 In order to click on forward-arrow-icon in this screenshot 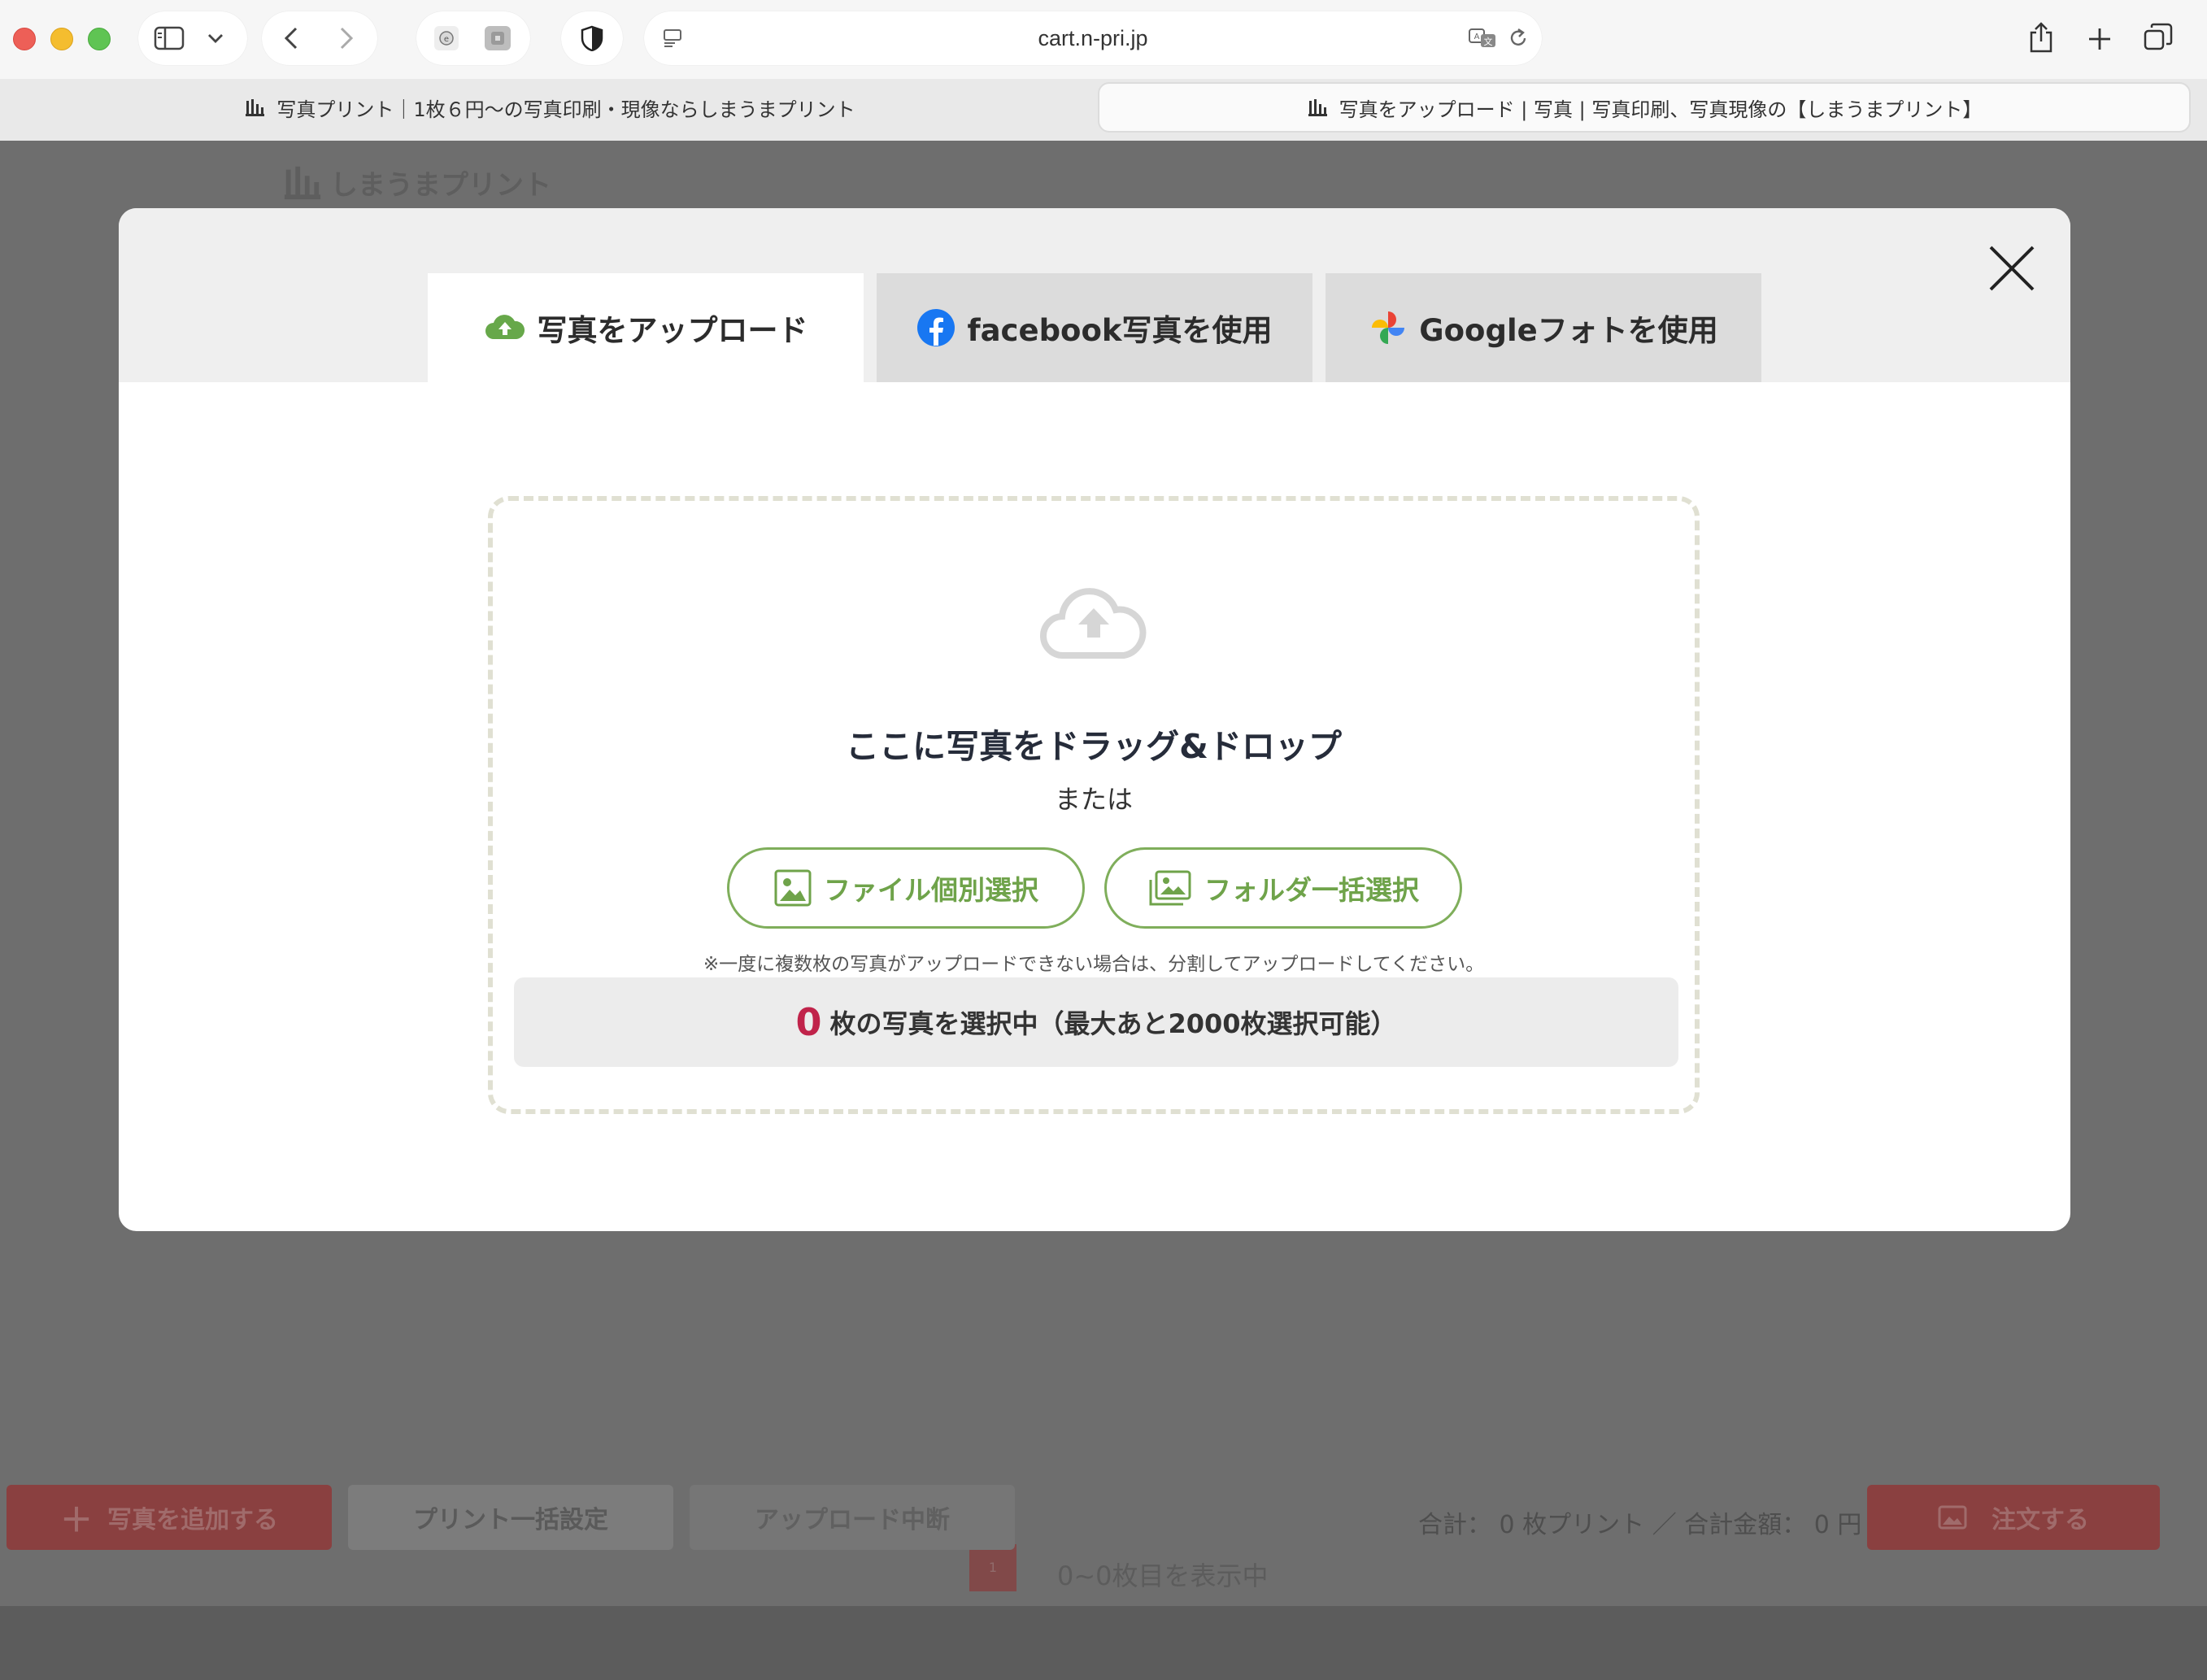, I will do `click(346, 38)`.